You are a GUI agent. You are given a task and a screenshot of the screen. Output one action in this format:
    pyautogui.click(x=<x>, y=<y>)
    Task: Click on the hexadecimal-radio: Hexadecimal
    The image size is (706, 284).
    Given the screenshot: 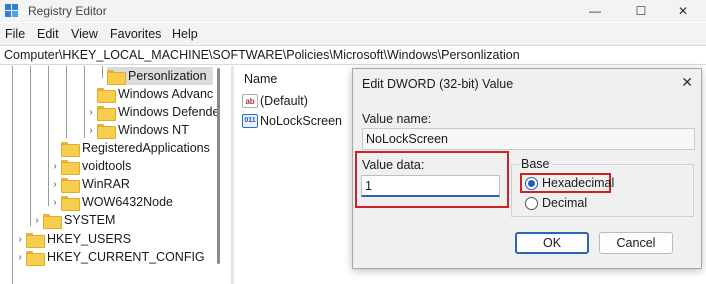 What is the action you would take?
    pyautogui.click(x=569, y=183)
    